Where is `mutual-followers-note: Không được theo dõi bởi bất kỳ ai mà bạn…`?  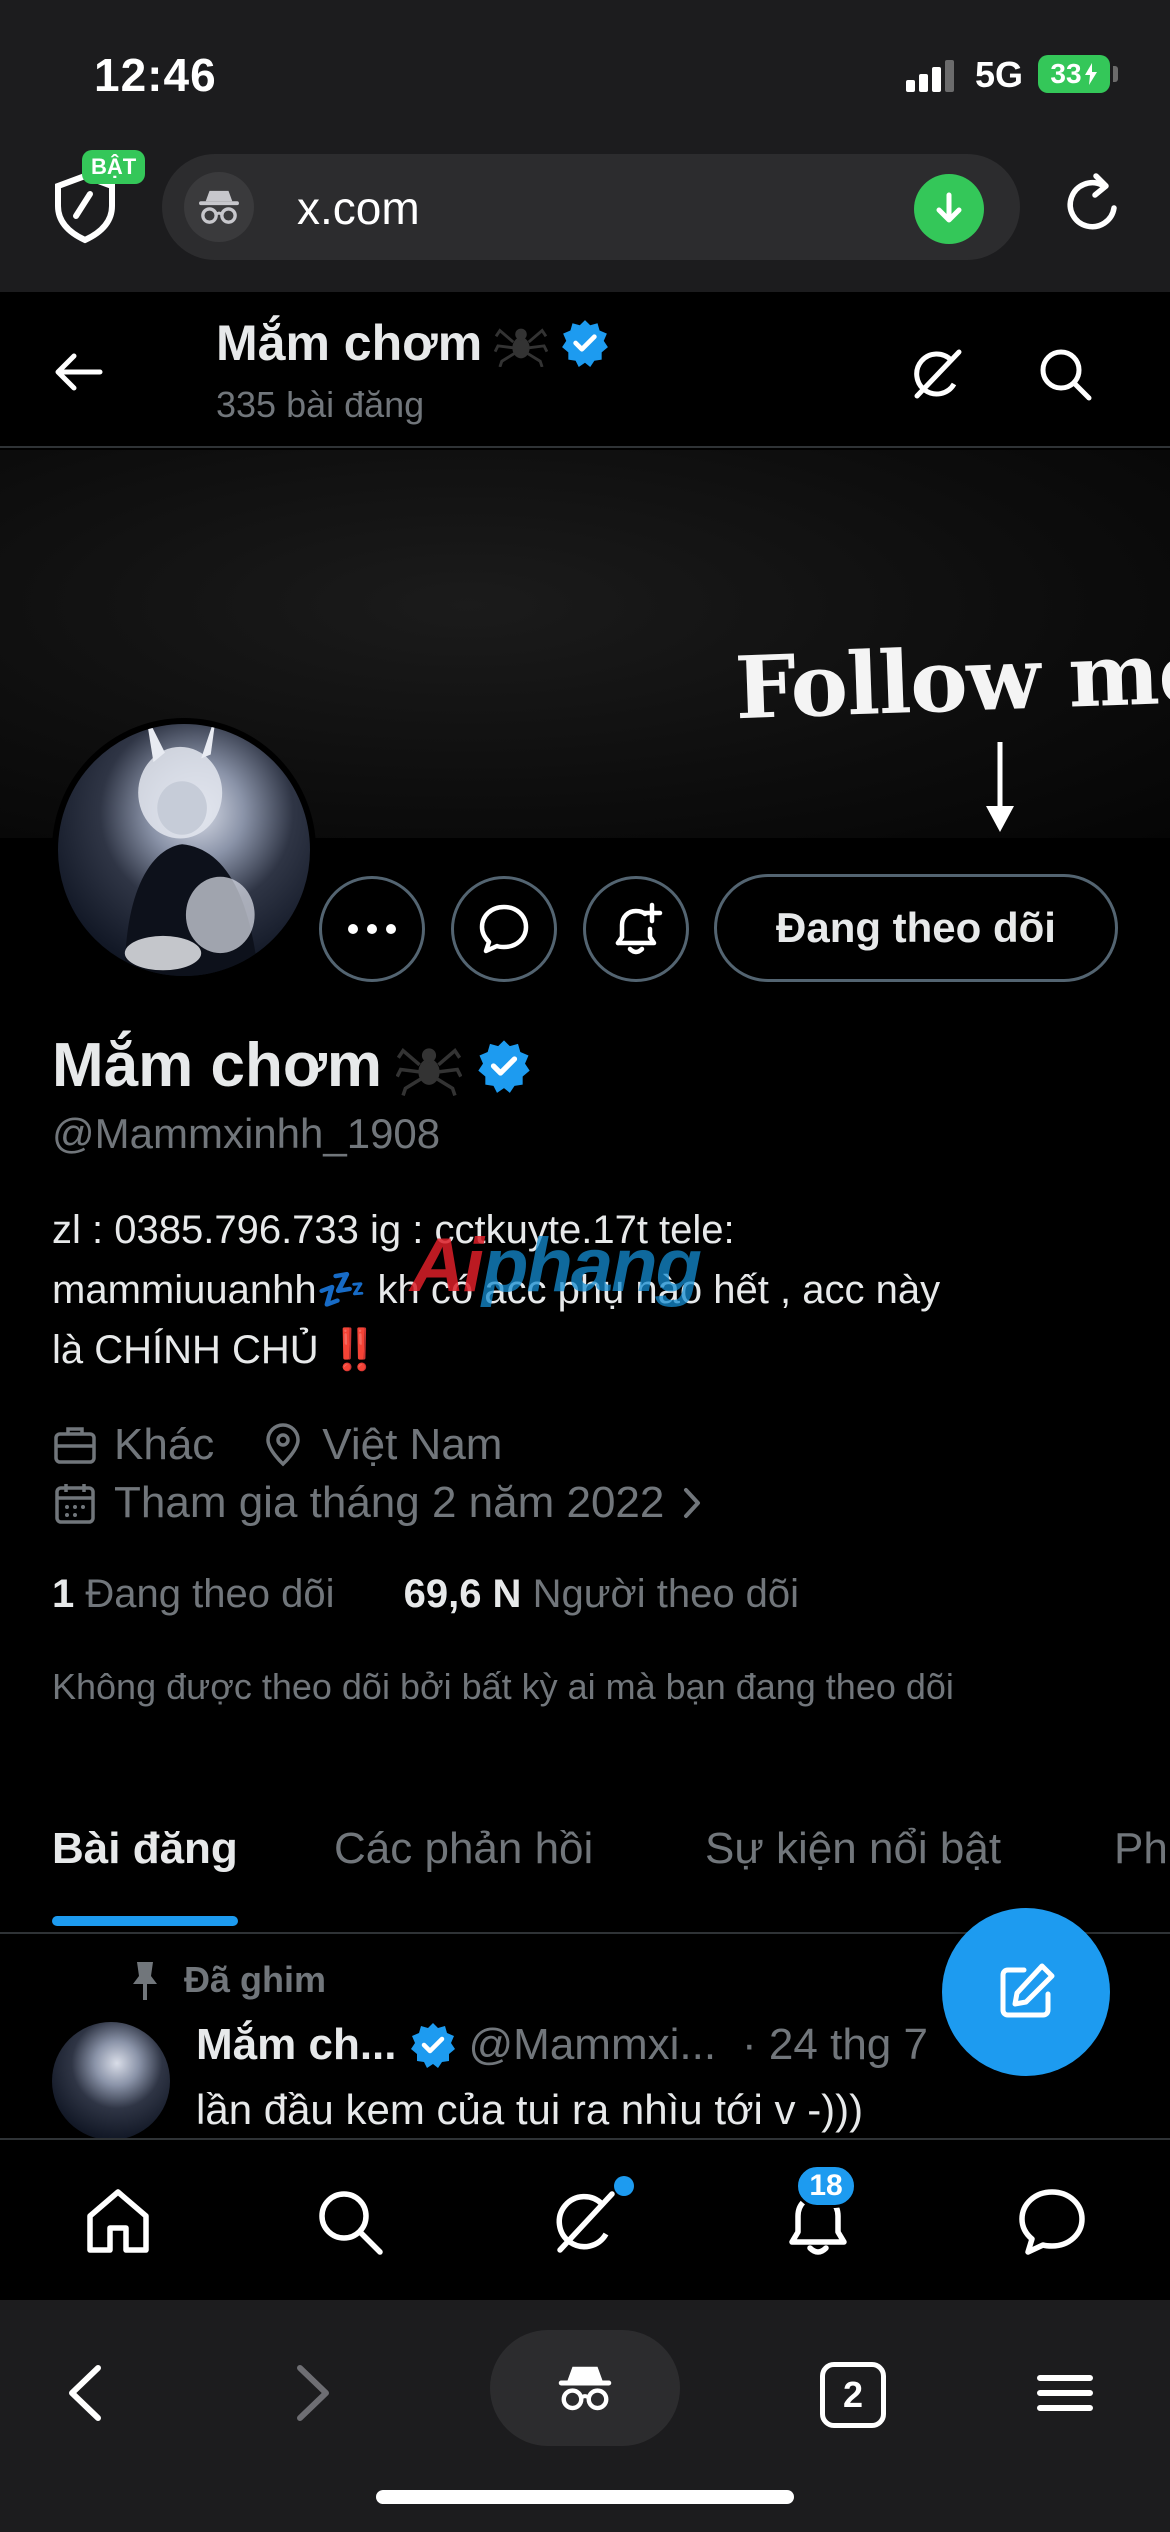
mutual-followers-note: Không được theo dõi bởi bất kỳ ai mà bạn… is located at coordinates (503, 1686).